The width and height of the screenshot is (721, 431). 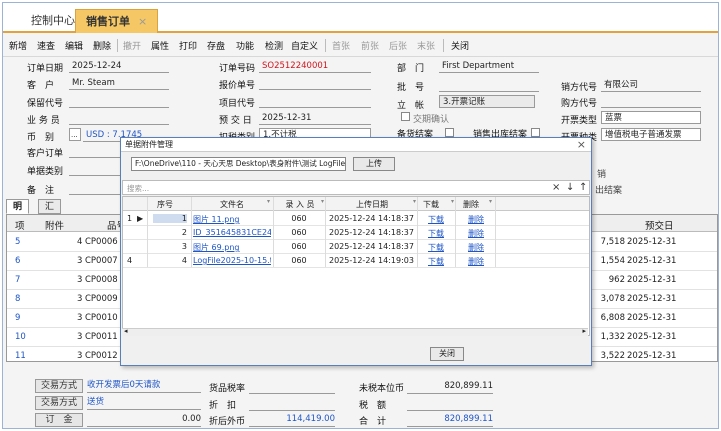 What do you see at coordinates (144, 386) in the screenshot?
I see `trade-method-value-1: 收开发票后0天请款` at bounding box center [144, 386].